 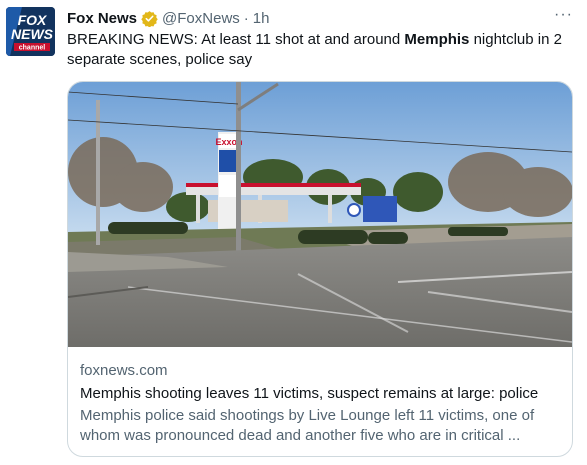 I want to click on account-name: Fox News, so click(x=102, y=18).